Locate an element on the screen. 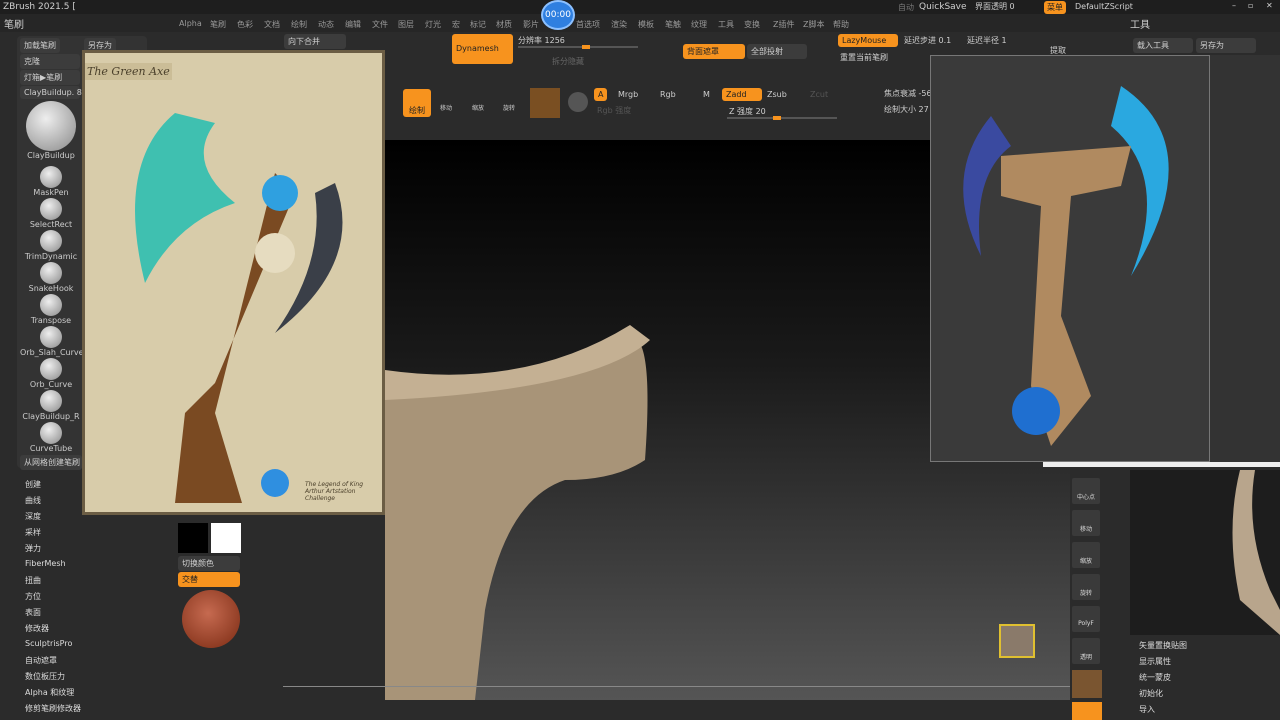 This screenshot has height=720, width=1280. tool-icon-button: 移动 is located at coordinates (1086, 523).